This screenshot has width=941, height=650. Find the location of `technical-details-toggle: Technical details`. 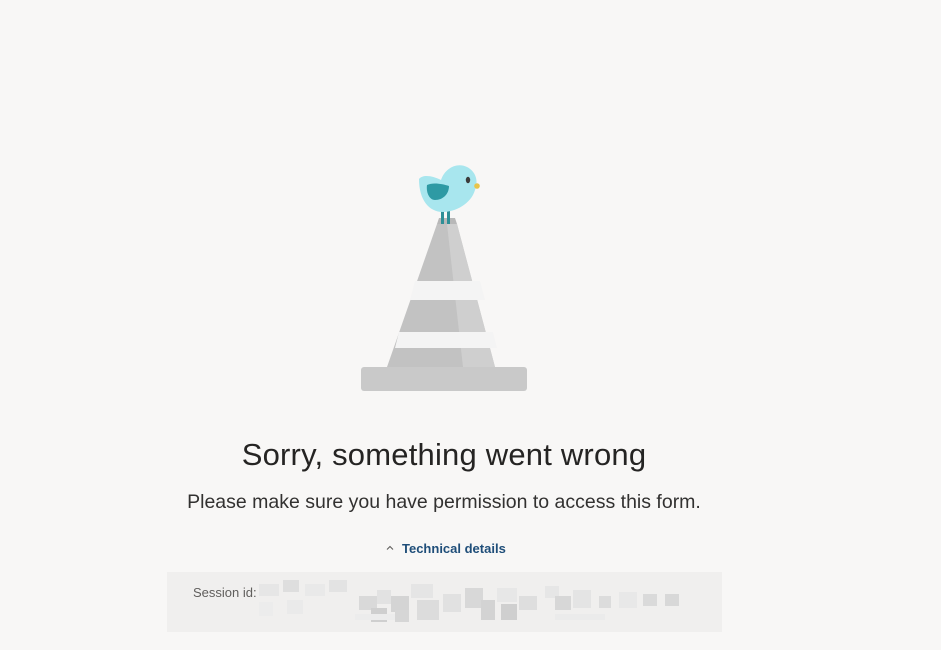

technical-details-toggle: Technical details is located at coordinates (445, 548).